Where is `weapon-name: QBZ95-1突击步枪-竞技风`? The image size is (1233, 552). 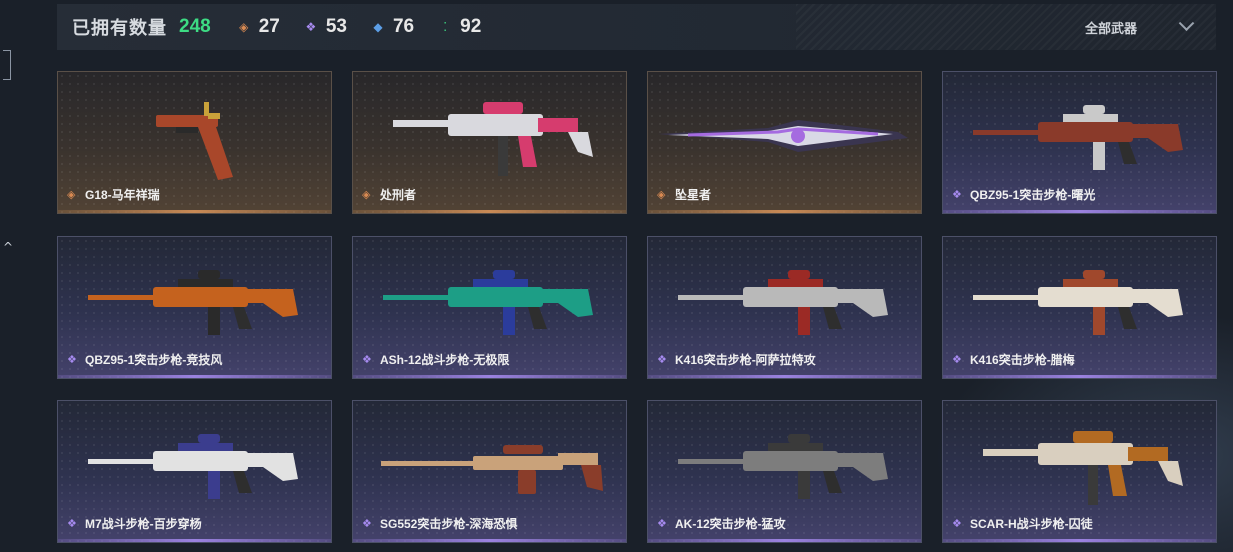
weapon-name: QBZ95-1突击步枪-竞技风 is located at coordinates (154, 360).